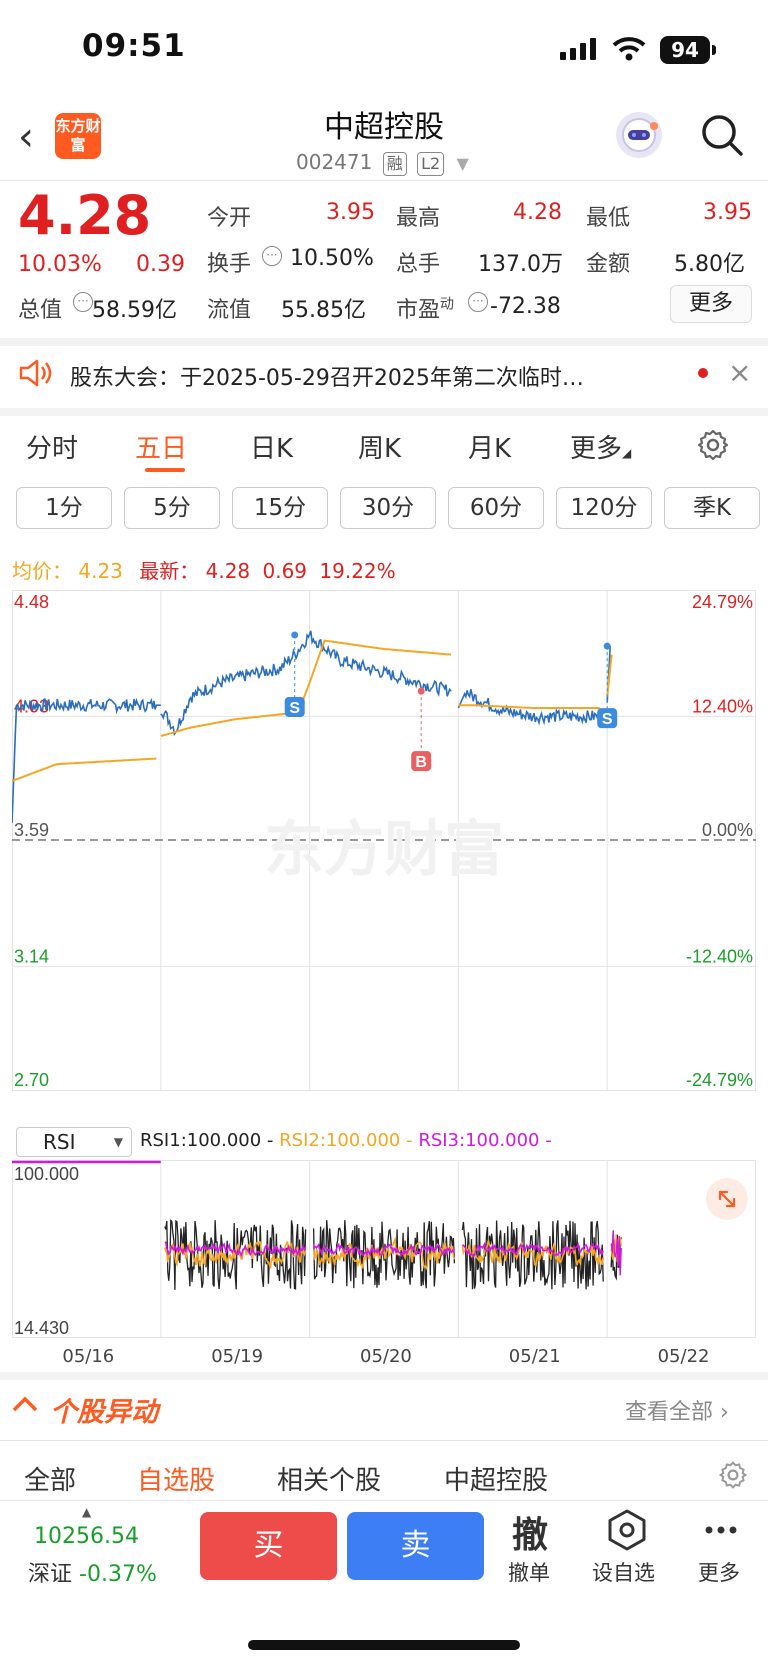 The height and width of the screenshot is (1663, 768). Describe the element at coordinates (92, 1572) in the screenshot. I see `index-row: 深证 -0.37%` at that location.